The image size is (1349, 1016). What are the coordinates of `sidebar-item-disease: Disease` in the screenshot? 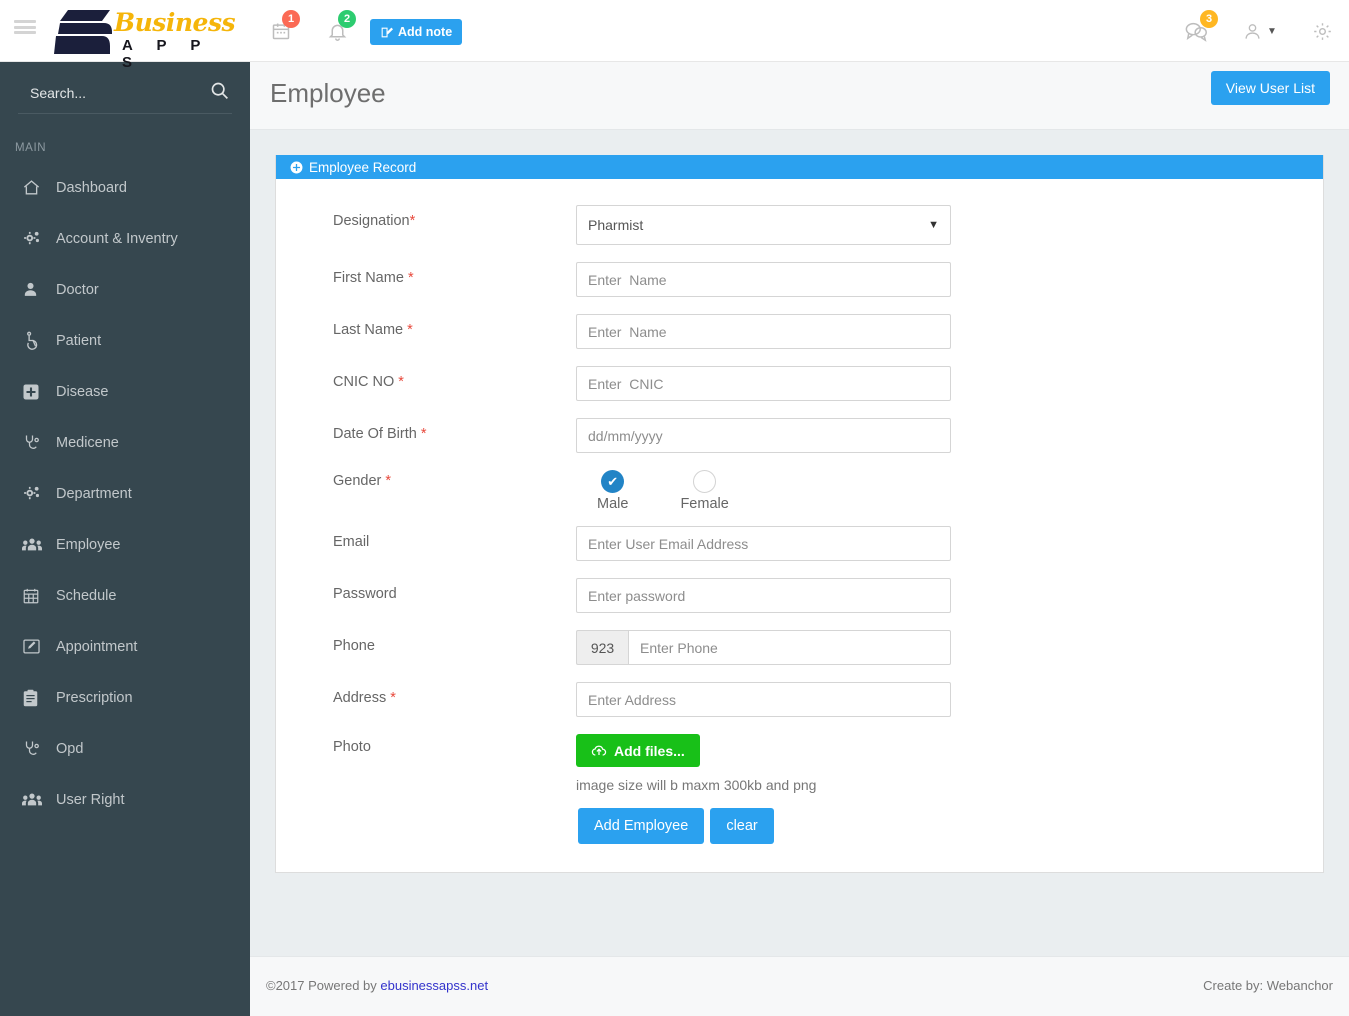 It's located at (125, 391).